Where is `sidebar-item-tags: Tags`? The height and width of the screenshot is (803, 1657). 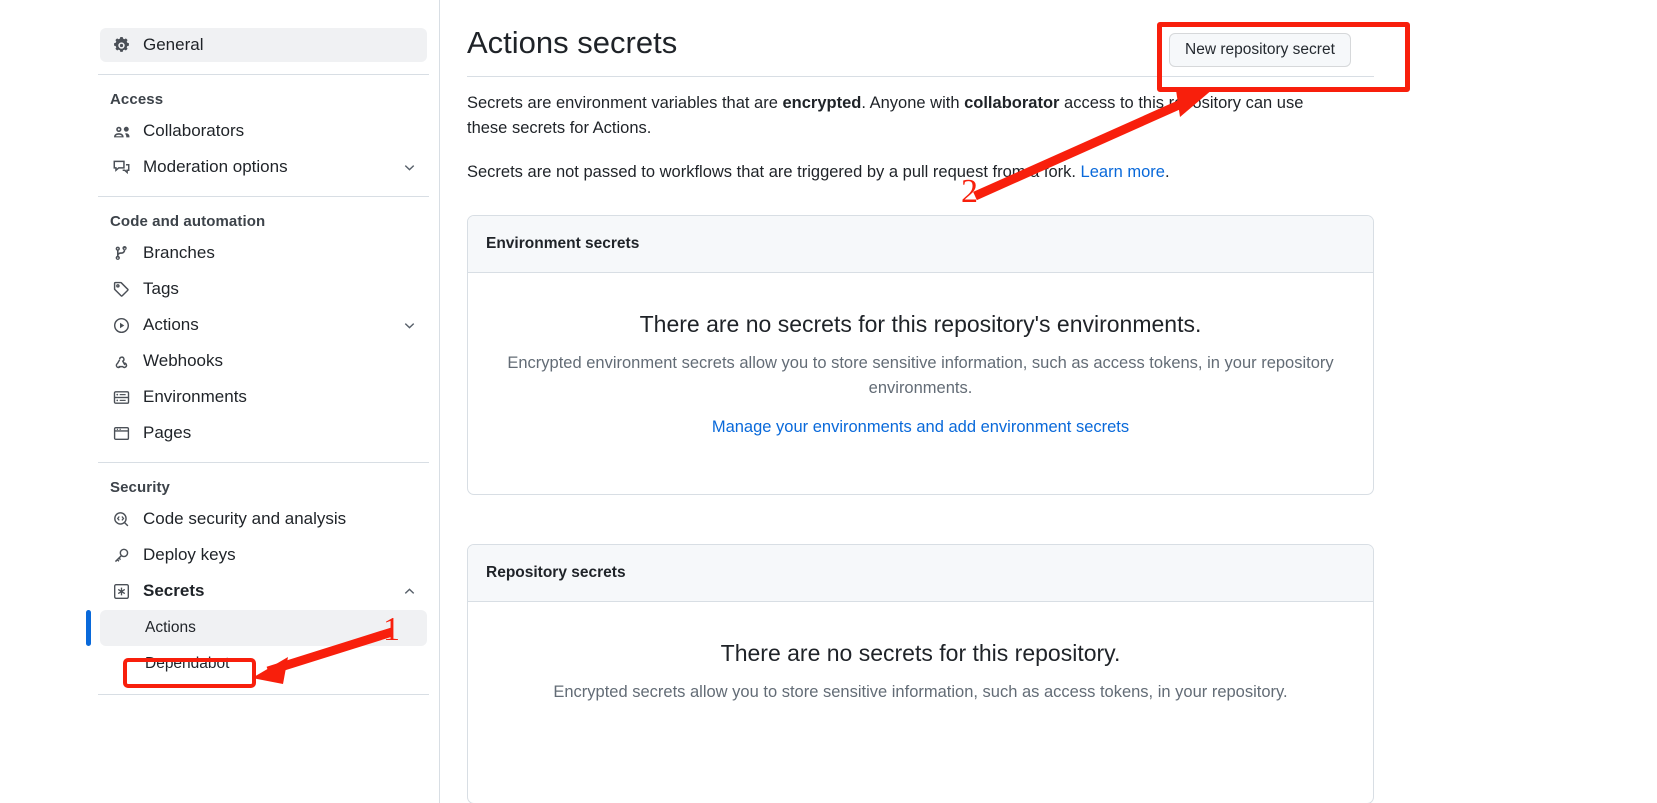
sidebar-item-tags: Tags is located at coordinates (263, 289).